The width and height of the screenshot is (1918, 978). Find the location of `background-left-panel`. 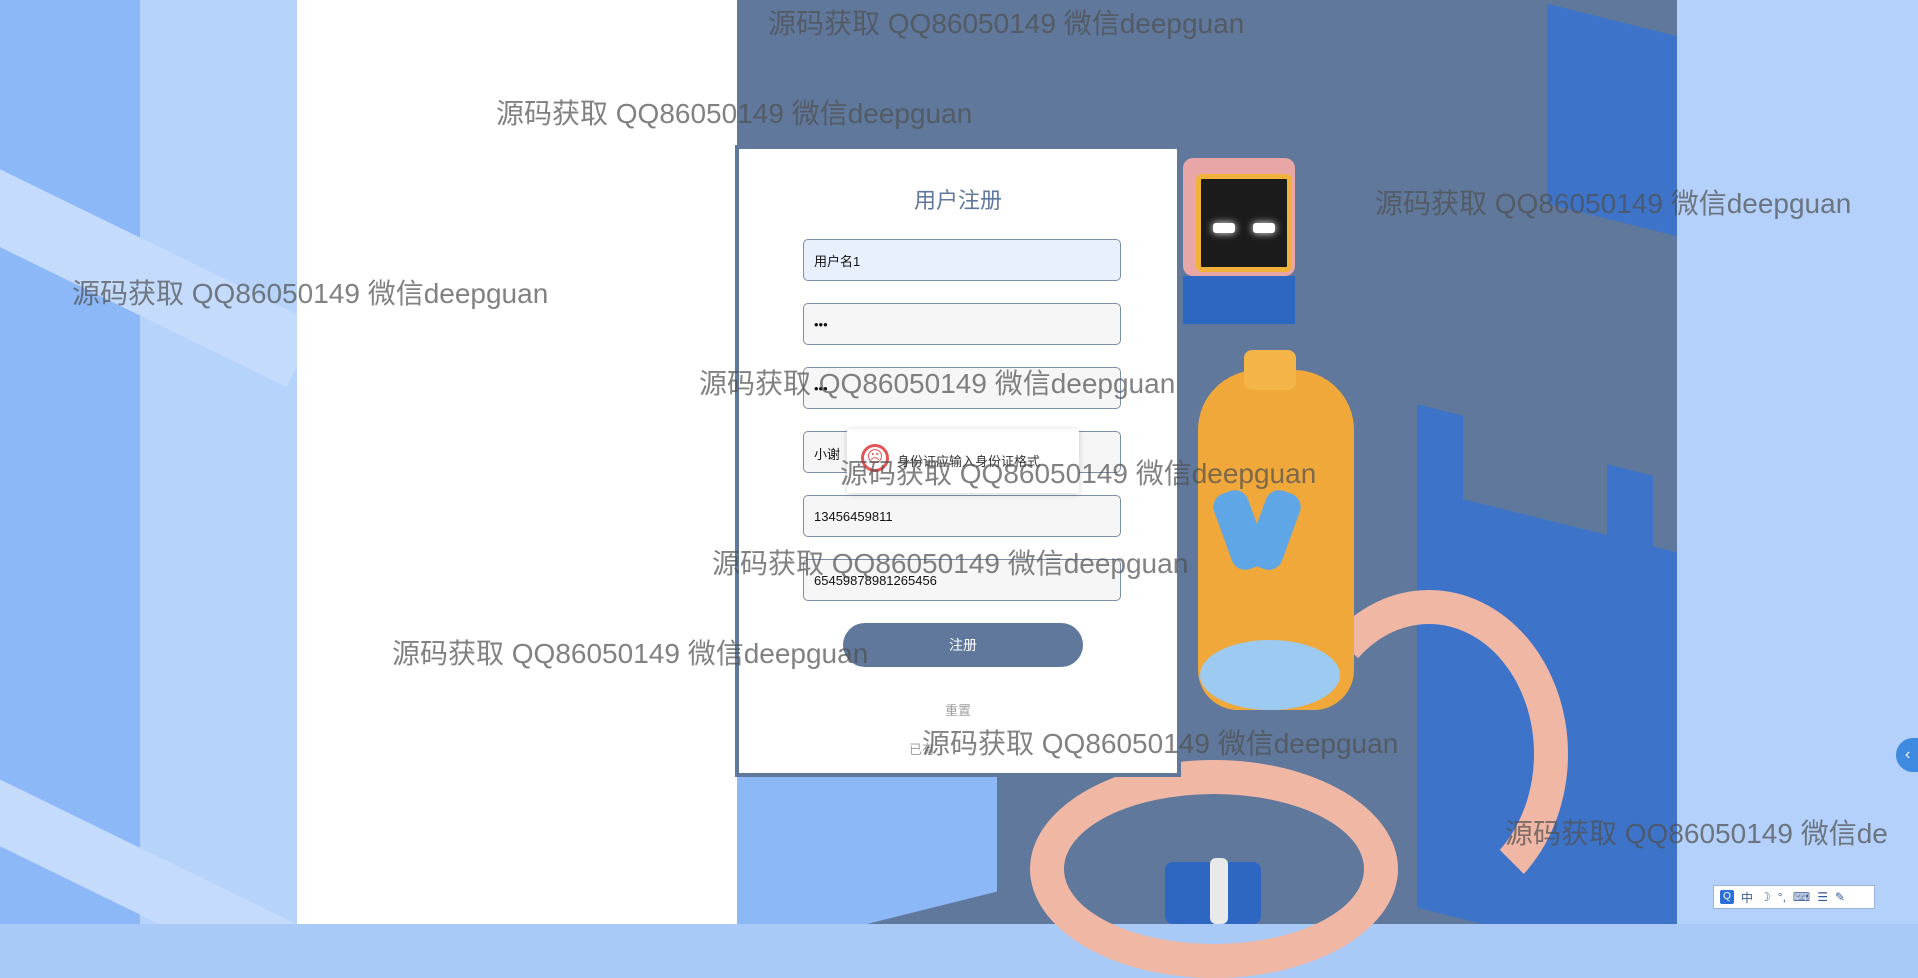

background-left-panel is located at coordinates (148, 462).